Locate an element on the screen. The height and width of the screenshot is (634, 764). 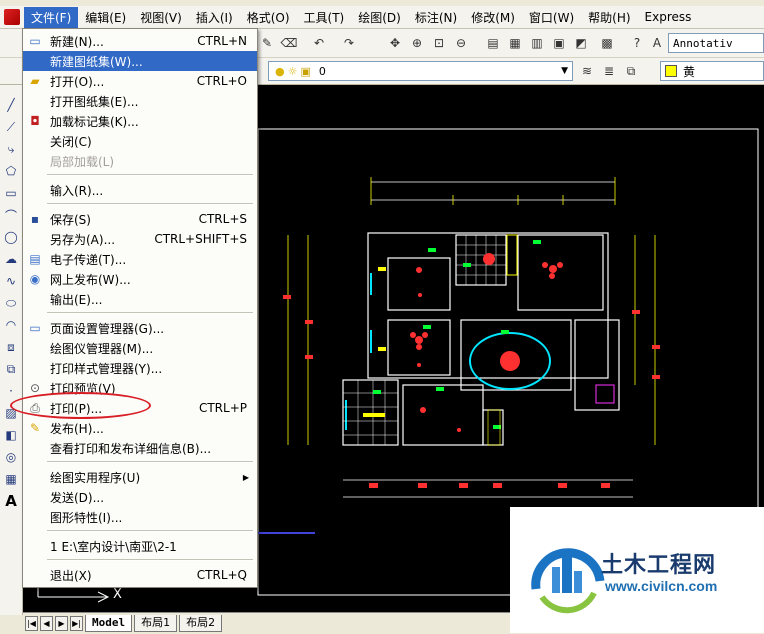
undo-icon: ↶ is located at coordinates (319, 43).